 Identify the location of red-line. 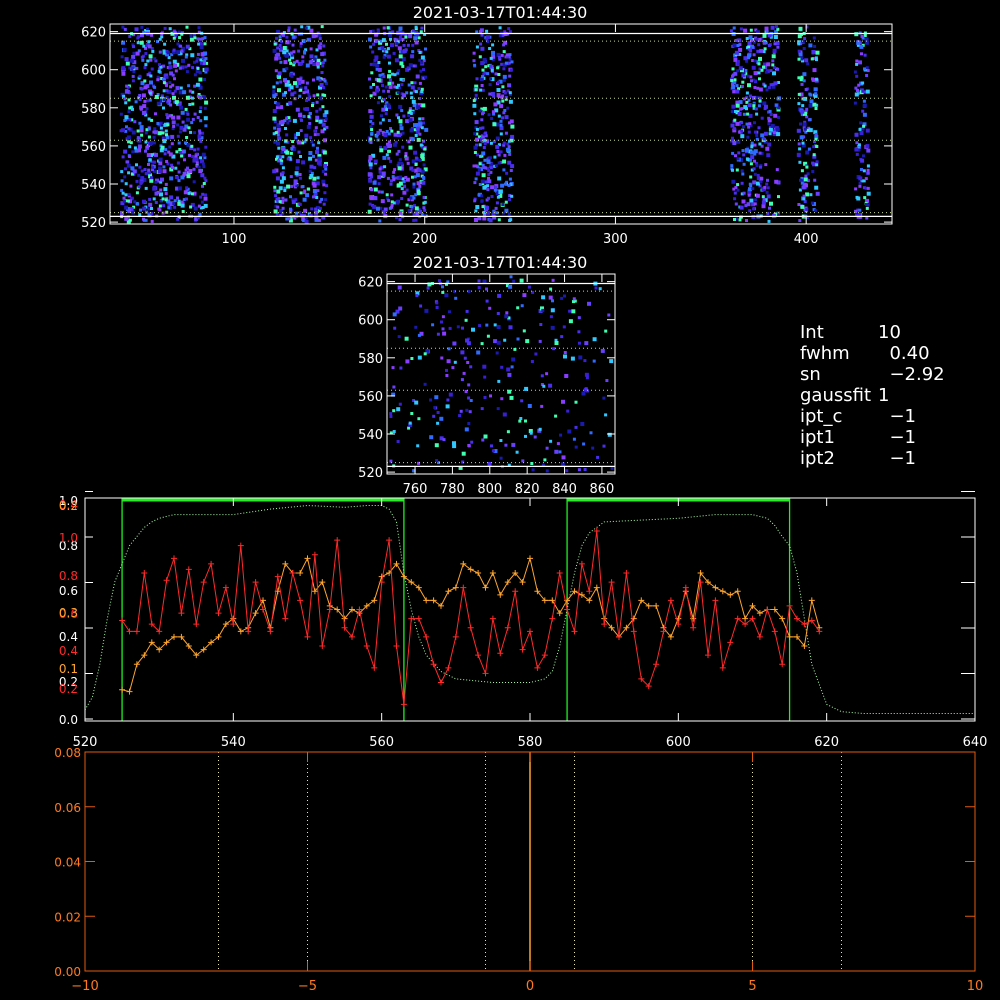
(470, 617).